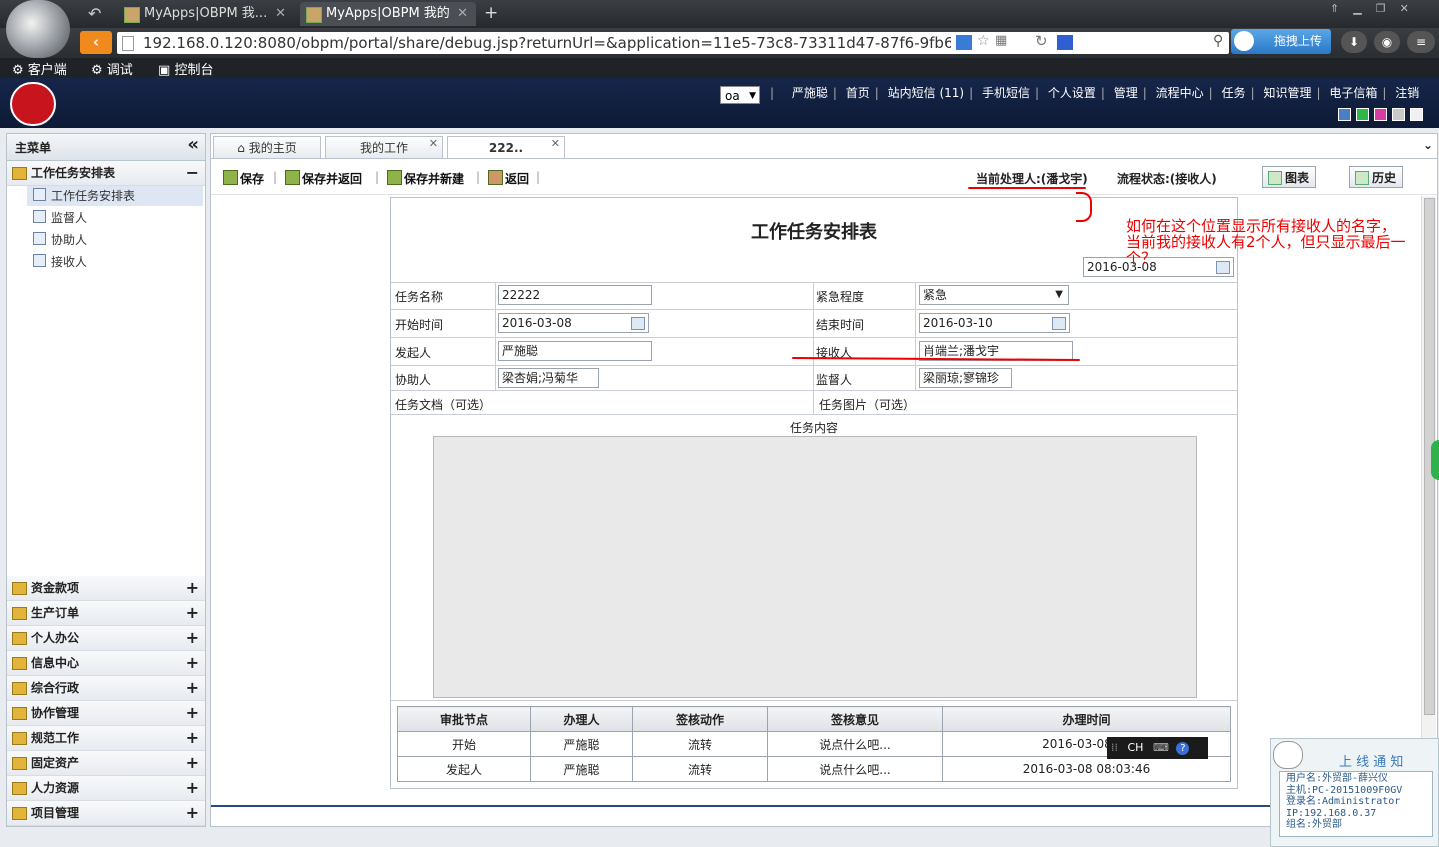 The width and height of the screenshot is (1439, 847). Describe the element at coordinates (1288, 755) in the screenshot. I see `mascot-icon` at that location.